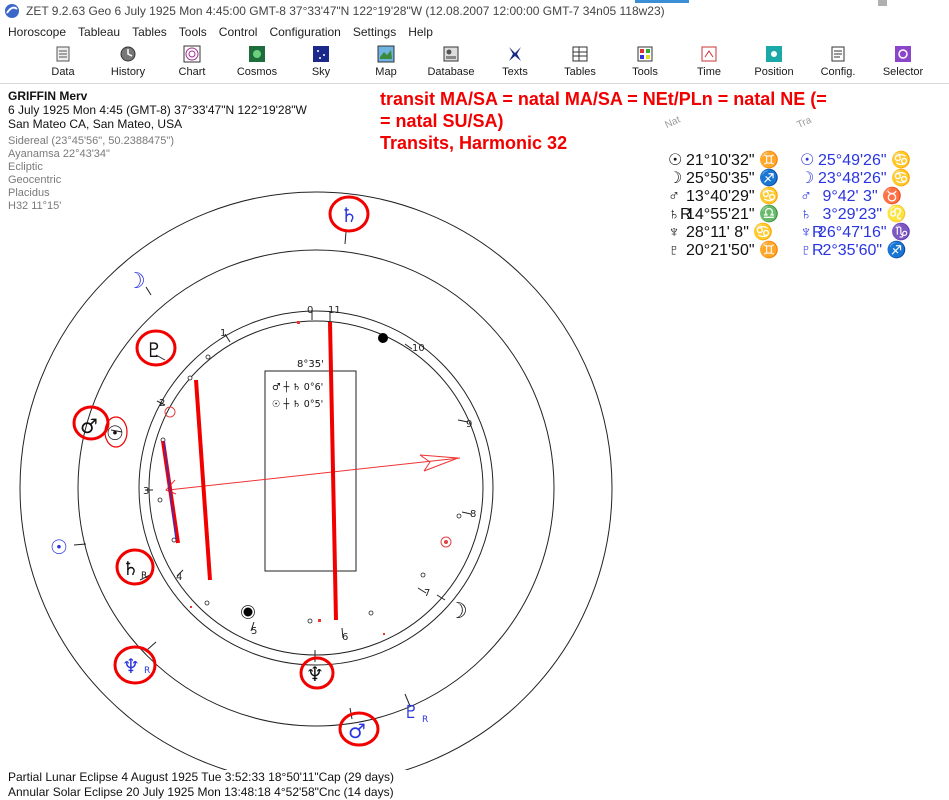  I want to click on chart-icon, so click(192, 54).